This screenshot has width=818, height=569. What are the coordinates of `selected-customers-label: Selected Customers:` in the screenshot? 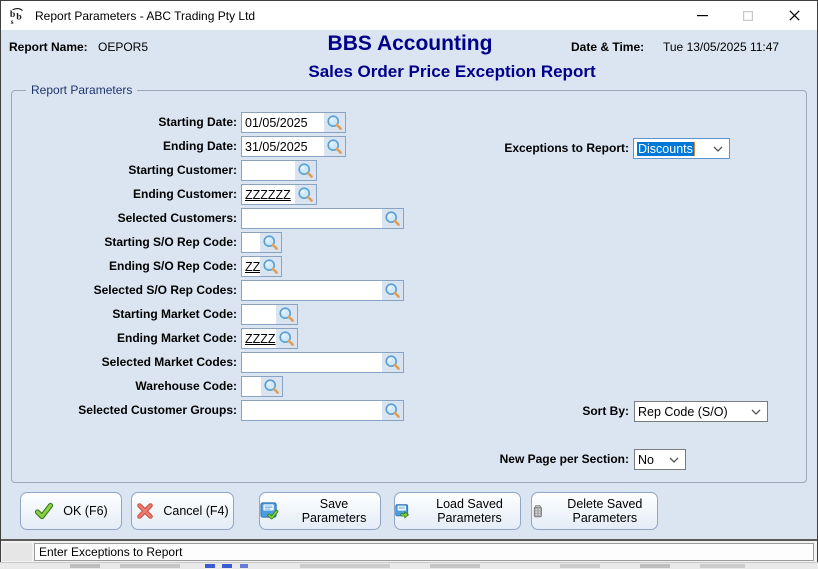 It's located at (177, 218).